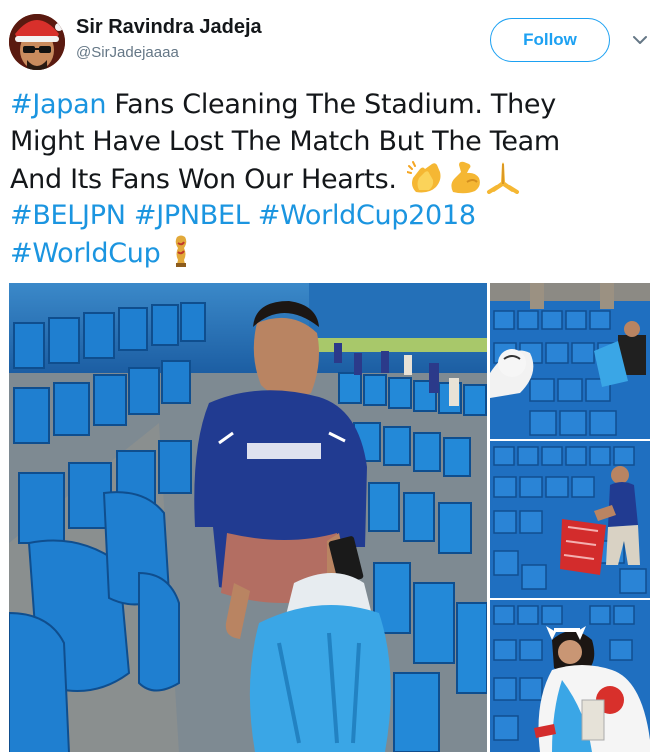 The image size is (670, 752). I want to click on avatar, so click(37, 42).